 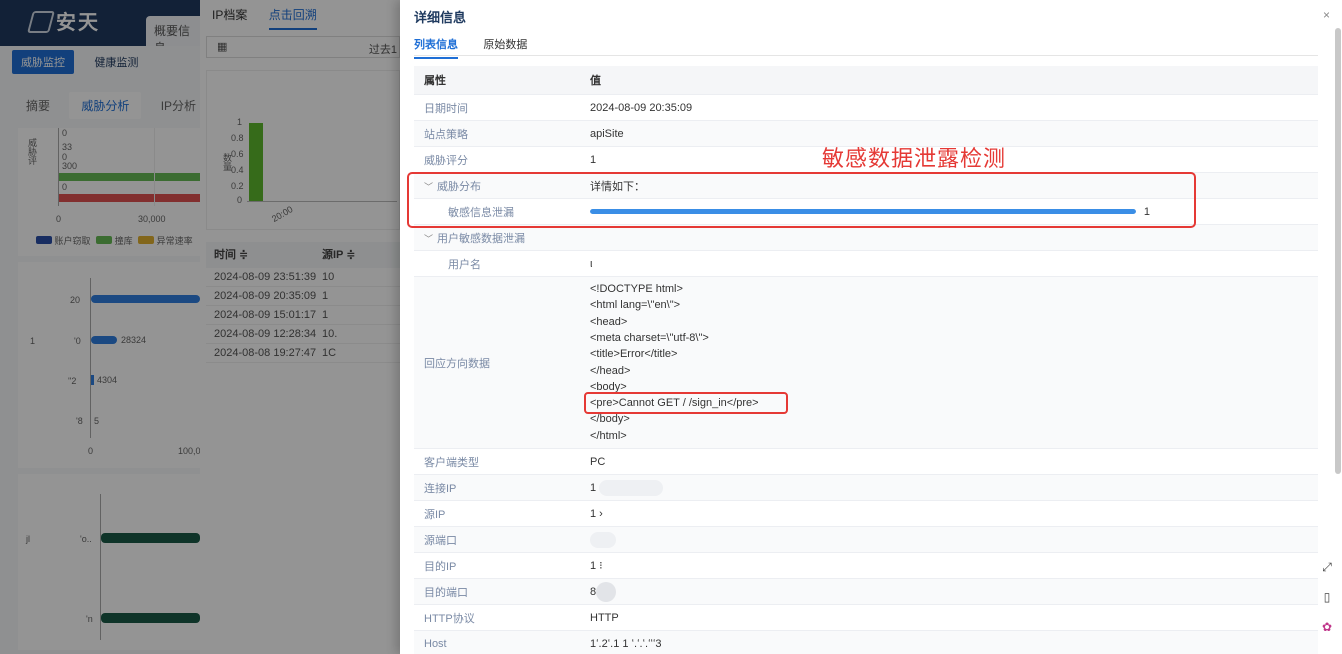 What do you see at coordinates (475, 238) in the screenshot?
I see `row-key: ﹀ 用户敏感数据泄漏` at bounding box center [475, 238].